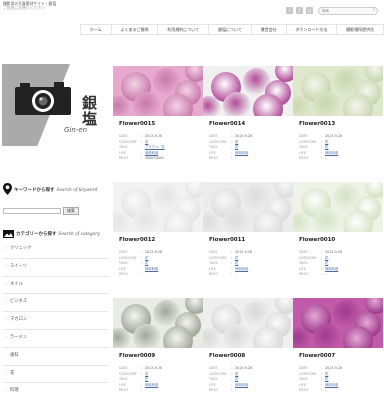 Image resolution: width=384 pixels, height=399 pixels. I want to click on photo-title: Flower0011, so click(227, 240).